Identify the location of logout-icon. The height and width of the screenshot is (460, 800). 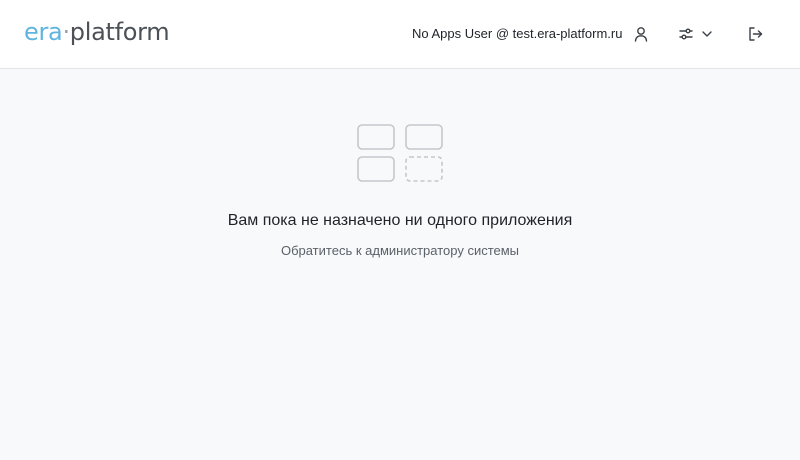
(755, 34).